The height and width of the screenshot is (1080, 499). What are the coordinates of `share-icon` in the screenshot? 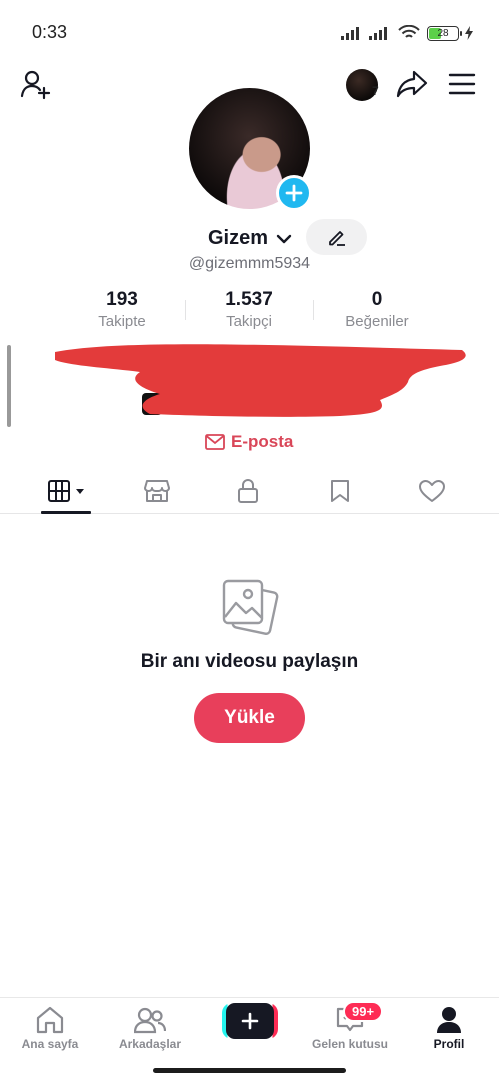 It's located at (412, 84).